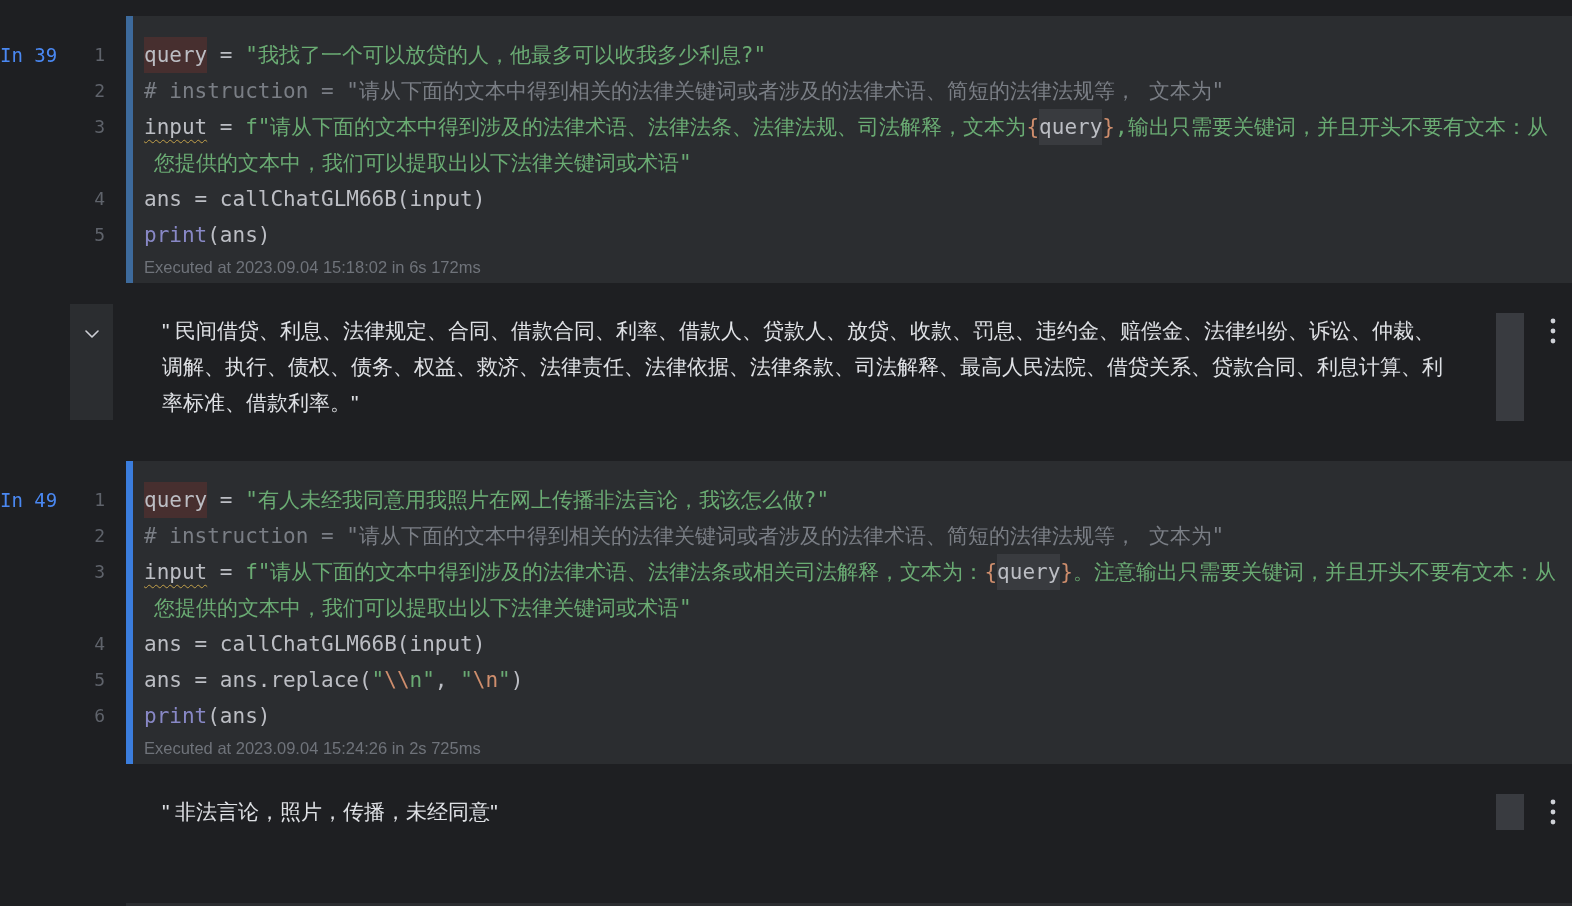 The width and height of the screenshot is (1572, 906). I want to click on code-line: query = "有人未经我同意用我照片在网上传播非法言论，我该怎么做?", so click(487, 500).